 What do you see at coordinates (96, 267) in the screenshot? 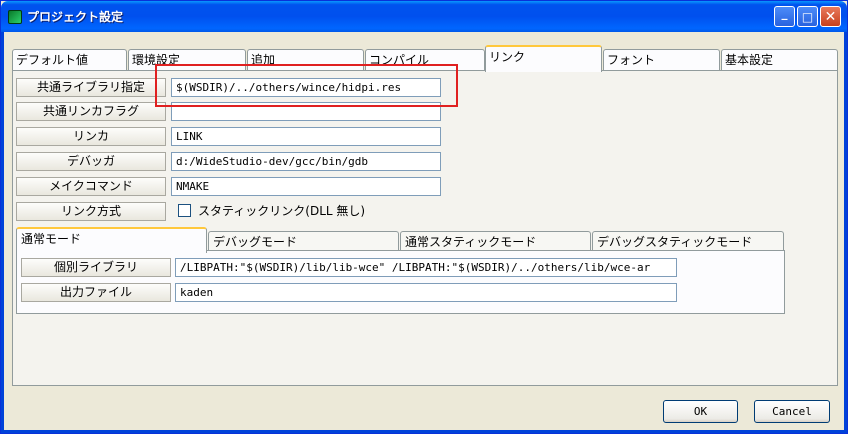
I see `individual-library-button: 個別ライブラリ` at bounding box center [96, 267].